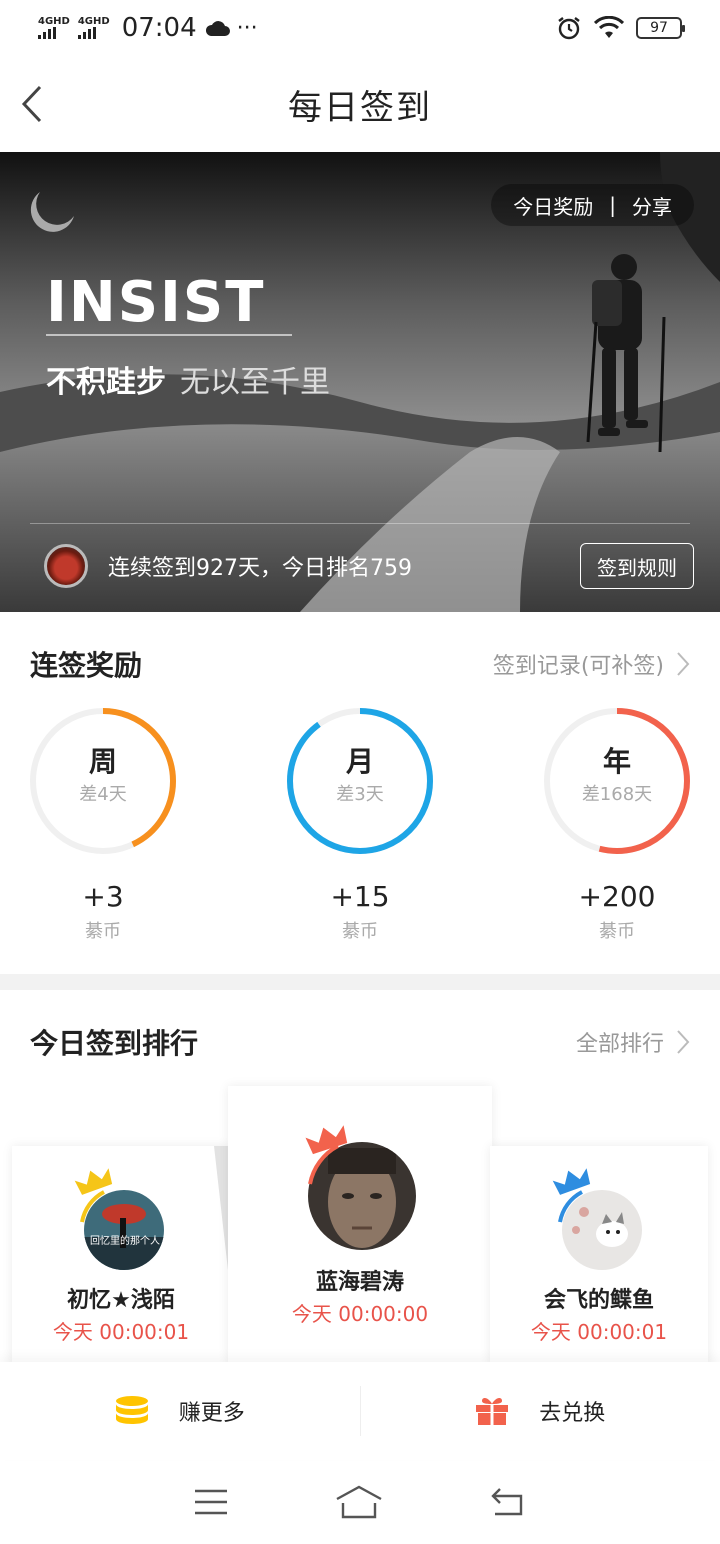 The width and height of the screenshot is (720, 1544). I want to click on banner-headline: INSIST, so click(156, 302).